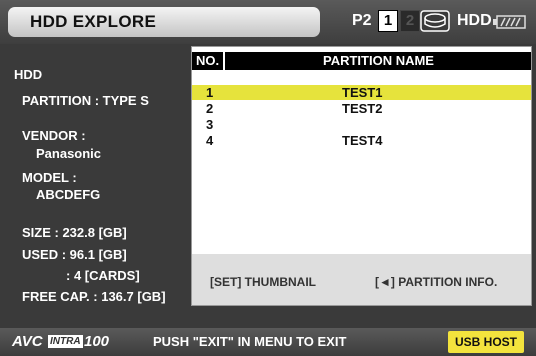 The width and height of the screenshot is (536, 356). Describe the element at coordinates (210, 140) in the screenshot. I see `partition-number: 4` at that location.